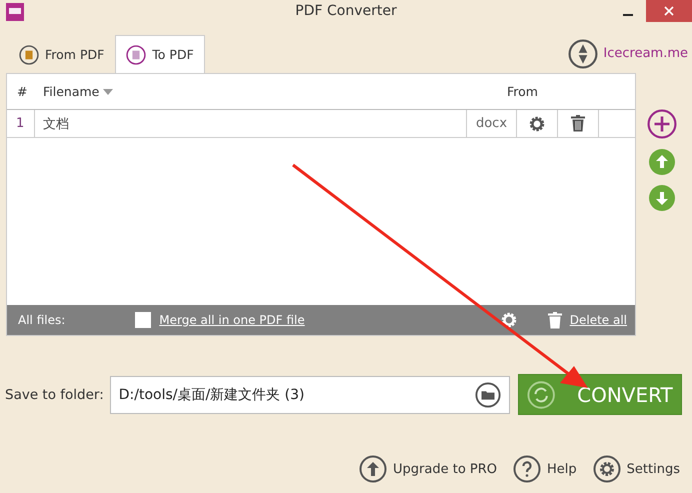 The width and height of the screenshot is (692, 493). Describe the element at coordinates (545, 469) in the screenshot. I see `footer-link: Help` at that location.